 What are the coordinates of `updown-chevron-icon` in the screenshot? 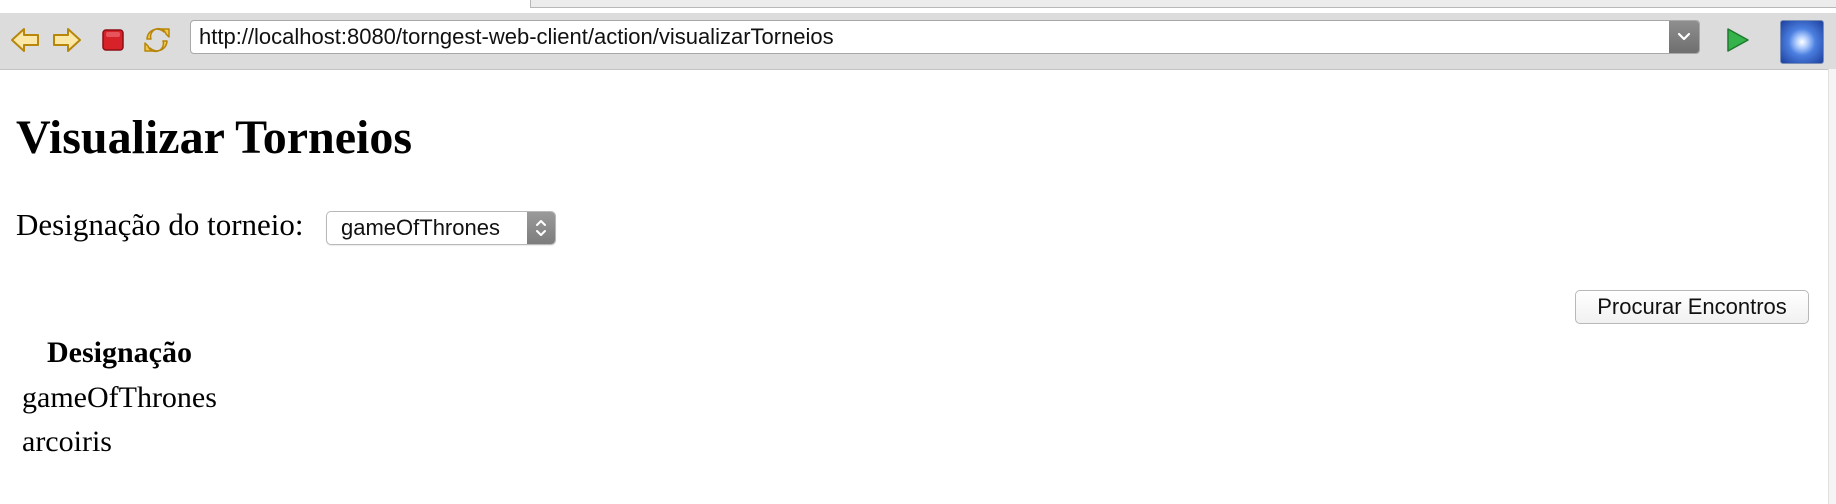 It's located at (541, 228).